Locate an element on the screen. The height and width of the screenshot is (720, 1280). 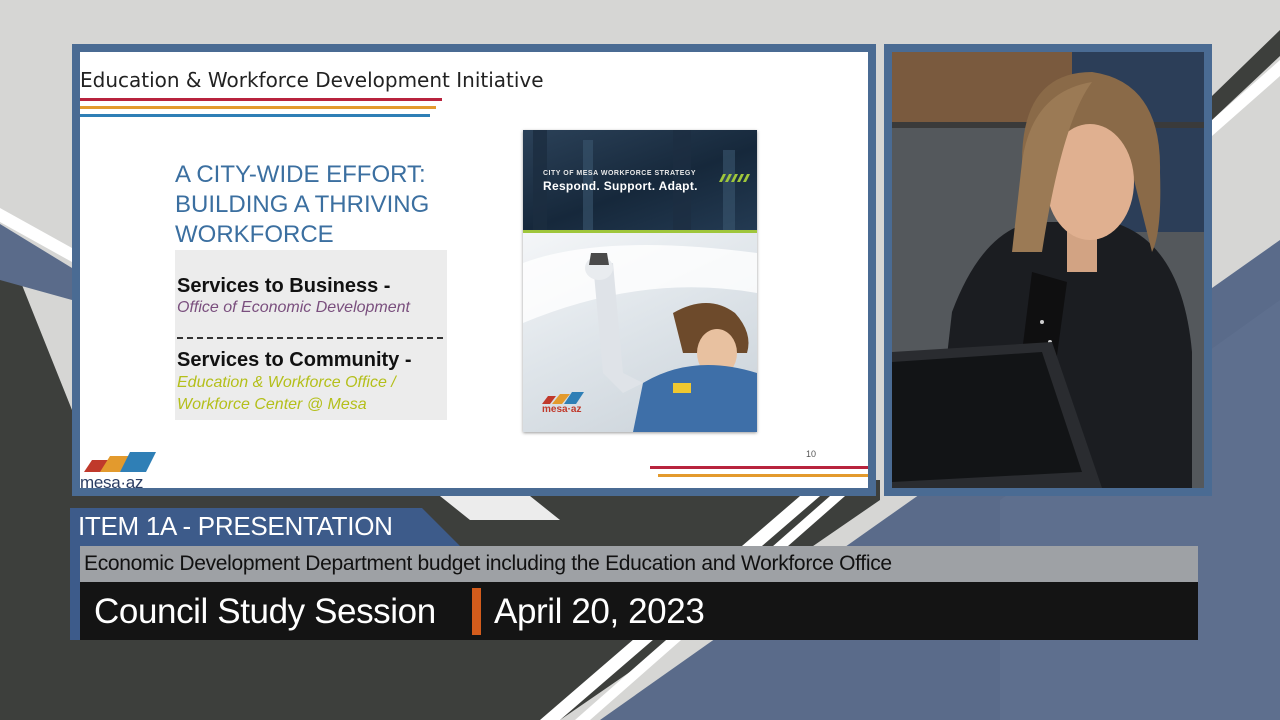
session-date: April 20, 2023 is located at coordinates (599, 611).